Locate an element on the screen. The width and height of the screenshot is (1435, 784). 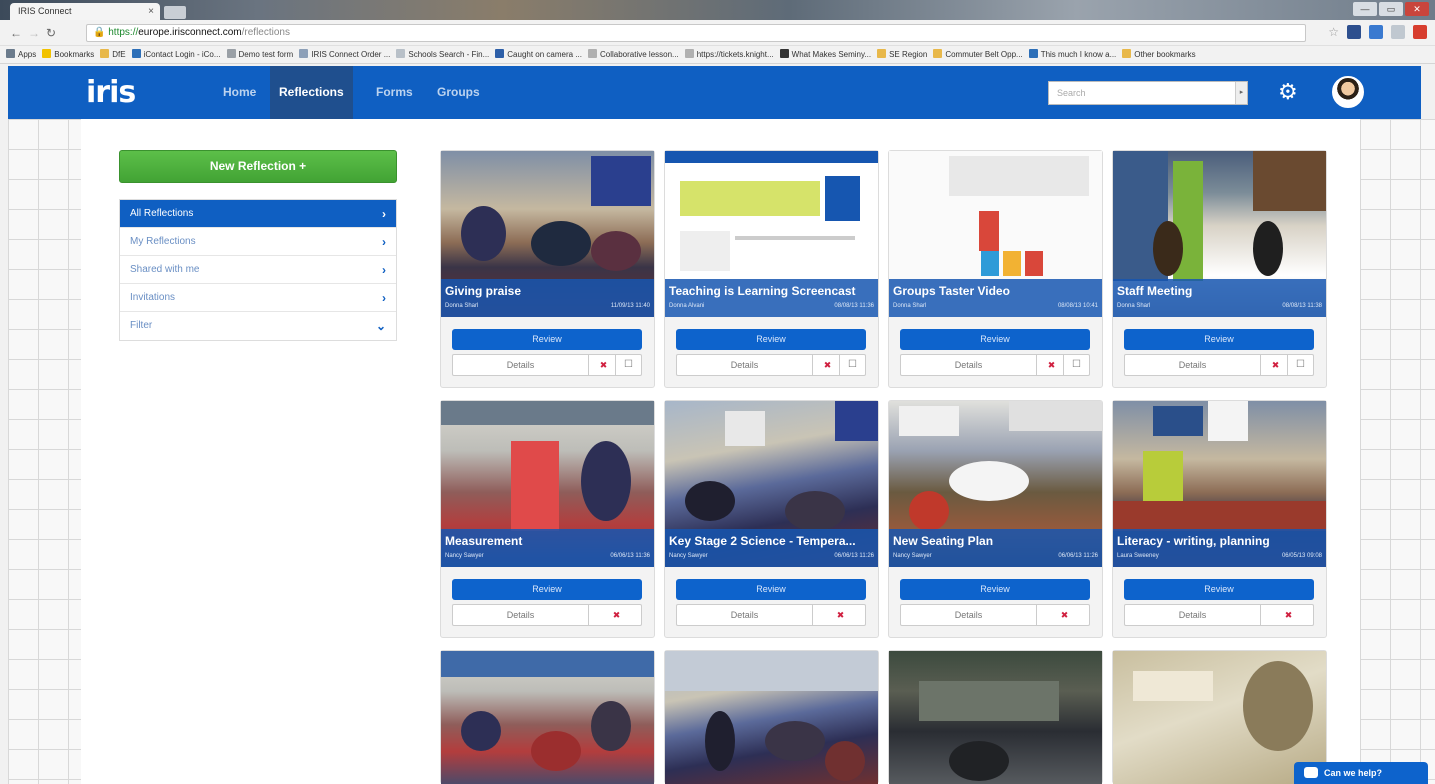
card-actions: Details ✖ is located at coordinates (1219, 615).